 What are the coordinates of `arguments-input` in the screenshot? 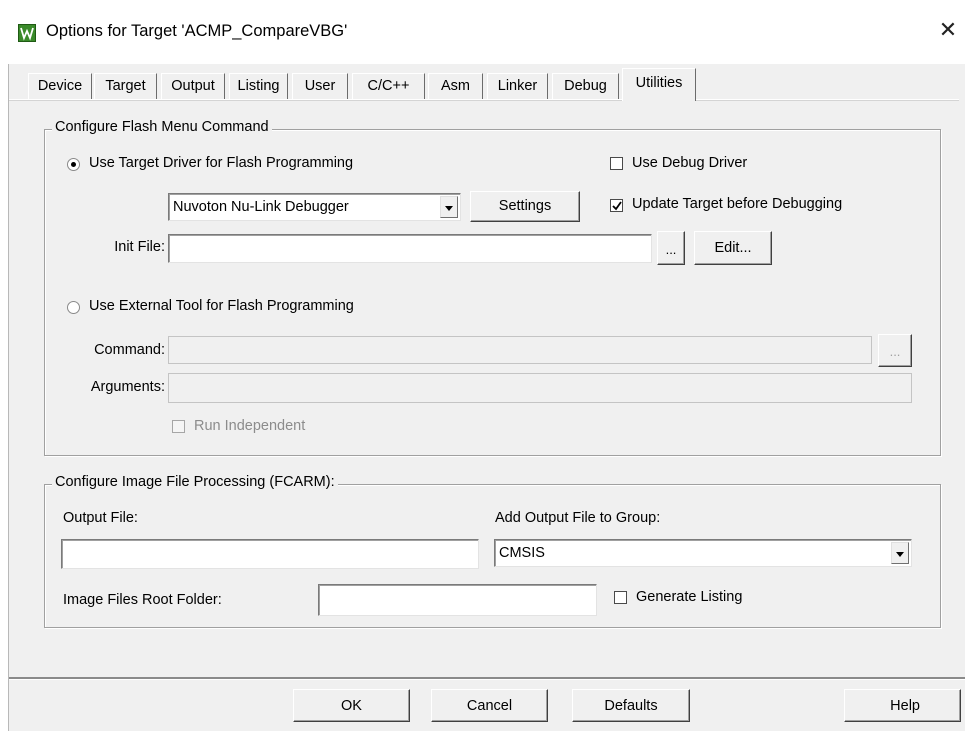 It's located at (540, 388).